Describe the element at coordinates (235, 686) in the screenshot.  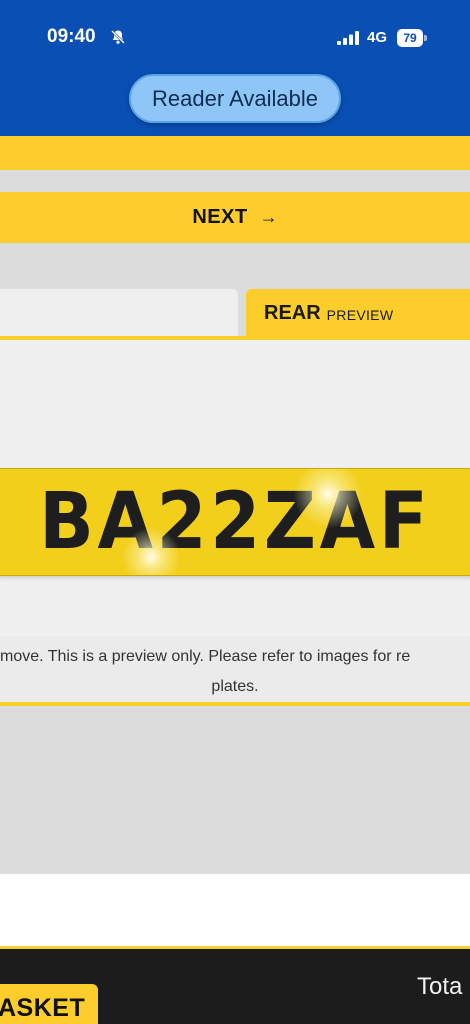
I see `notice-text-line2: plates.` at that location.